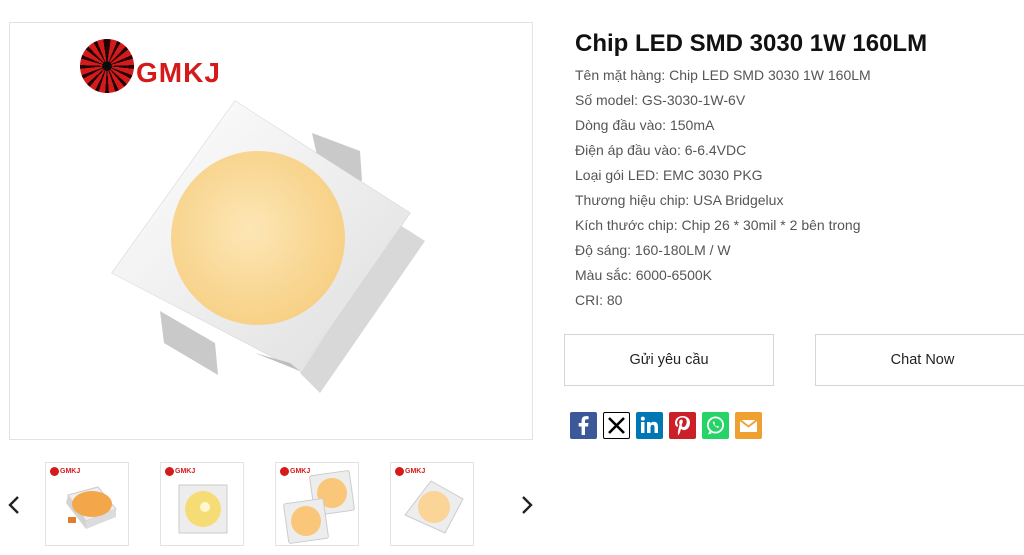  Describe the element at coordinates (527, 505) in the screenshot. I see `chevron-right-icon` at that location.